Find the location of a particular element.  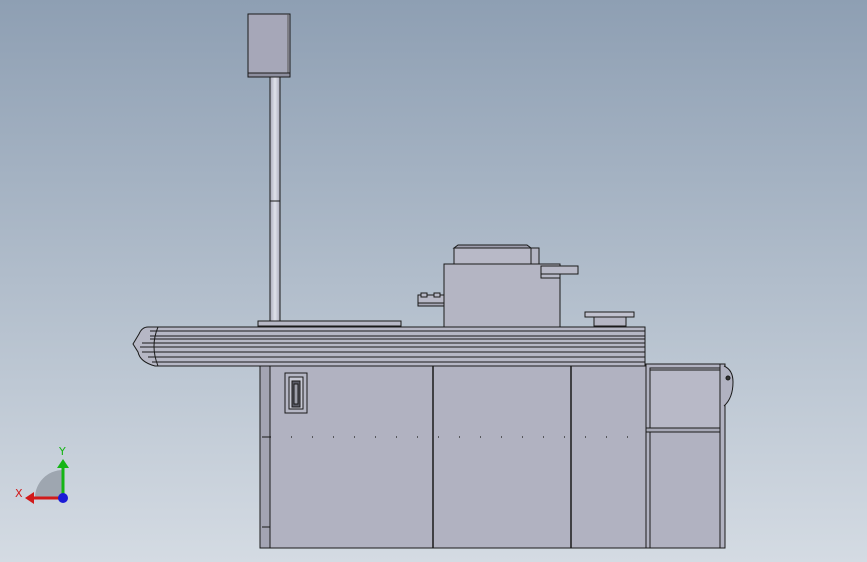

top-rail is located at coordinates (329, 323).